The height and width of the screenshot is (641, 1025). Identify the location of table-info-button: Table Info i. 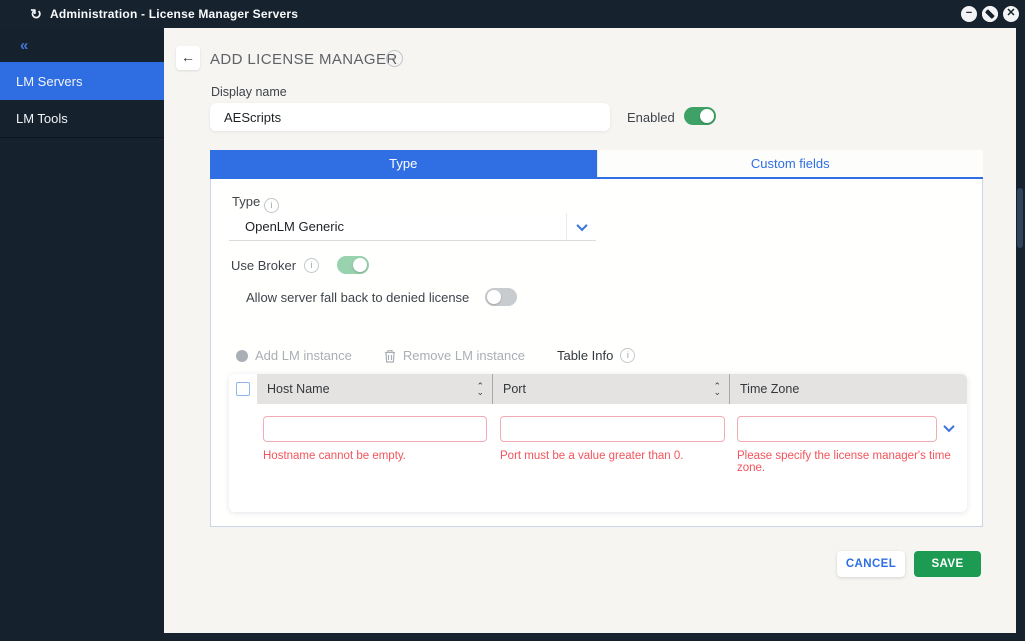
(596, 355).